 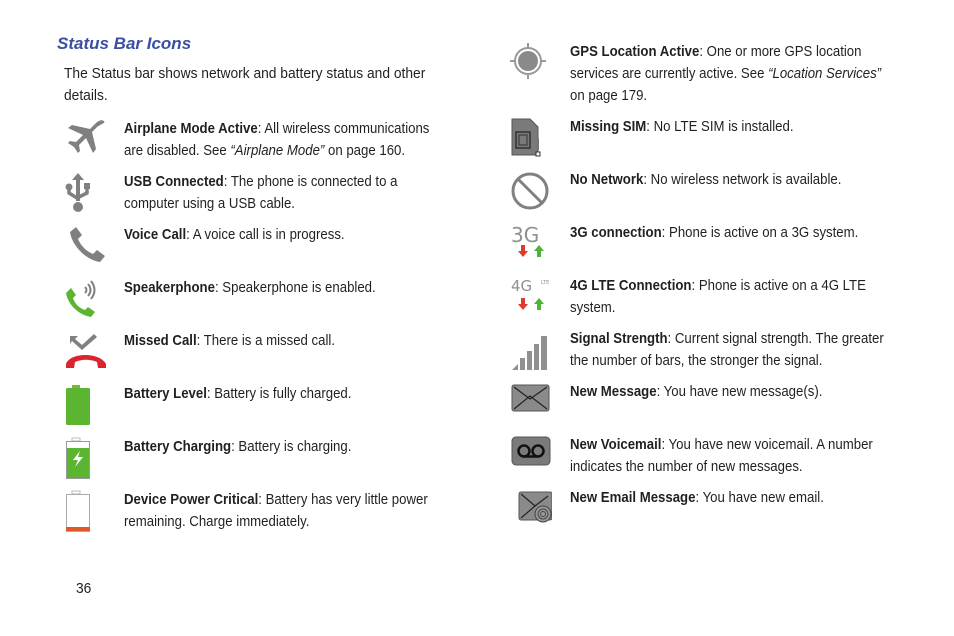 I want to click on new-message-icon, so click(x=530, y=403).